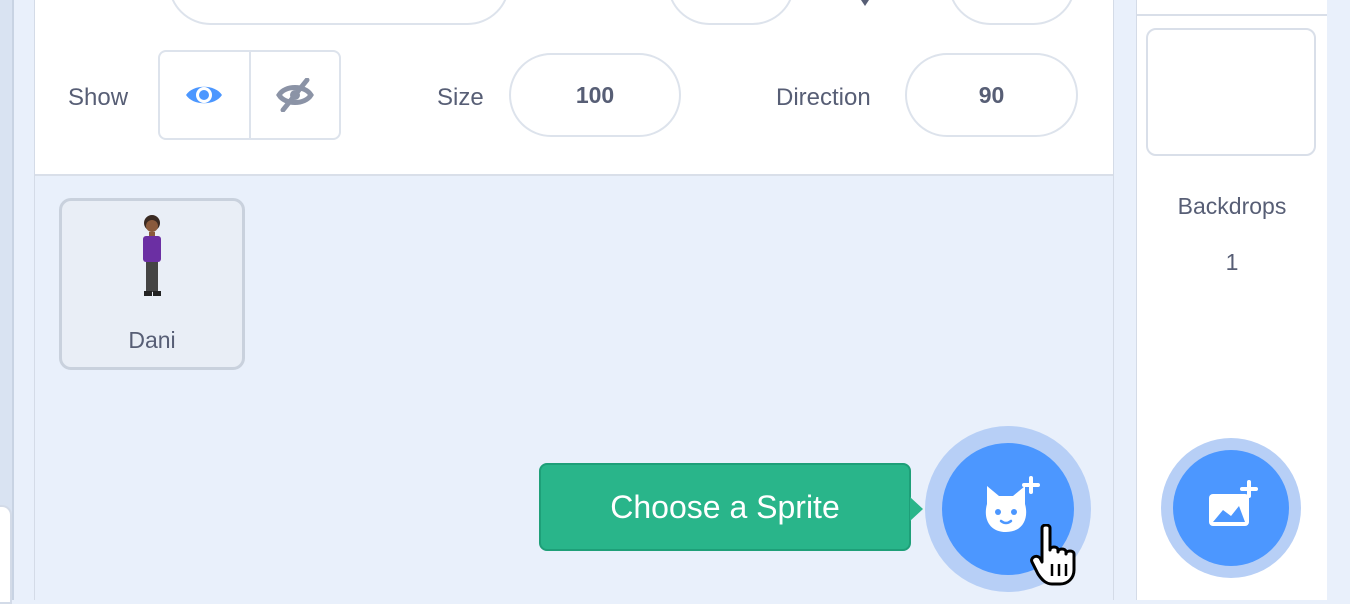 Image resolution: width=1350 pixels, height=604 pixels. Describe the element at coordinates (1231, 92) in the screenshot. I see `stage-thumbnail` at that location.